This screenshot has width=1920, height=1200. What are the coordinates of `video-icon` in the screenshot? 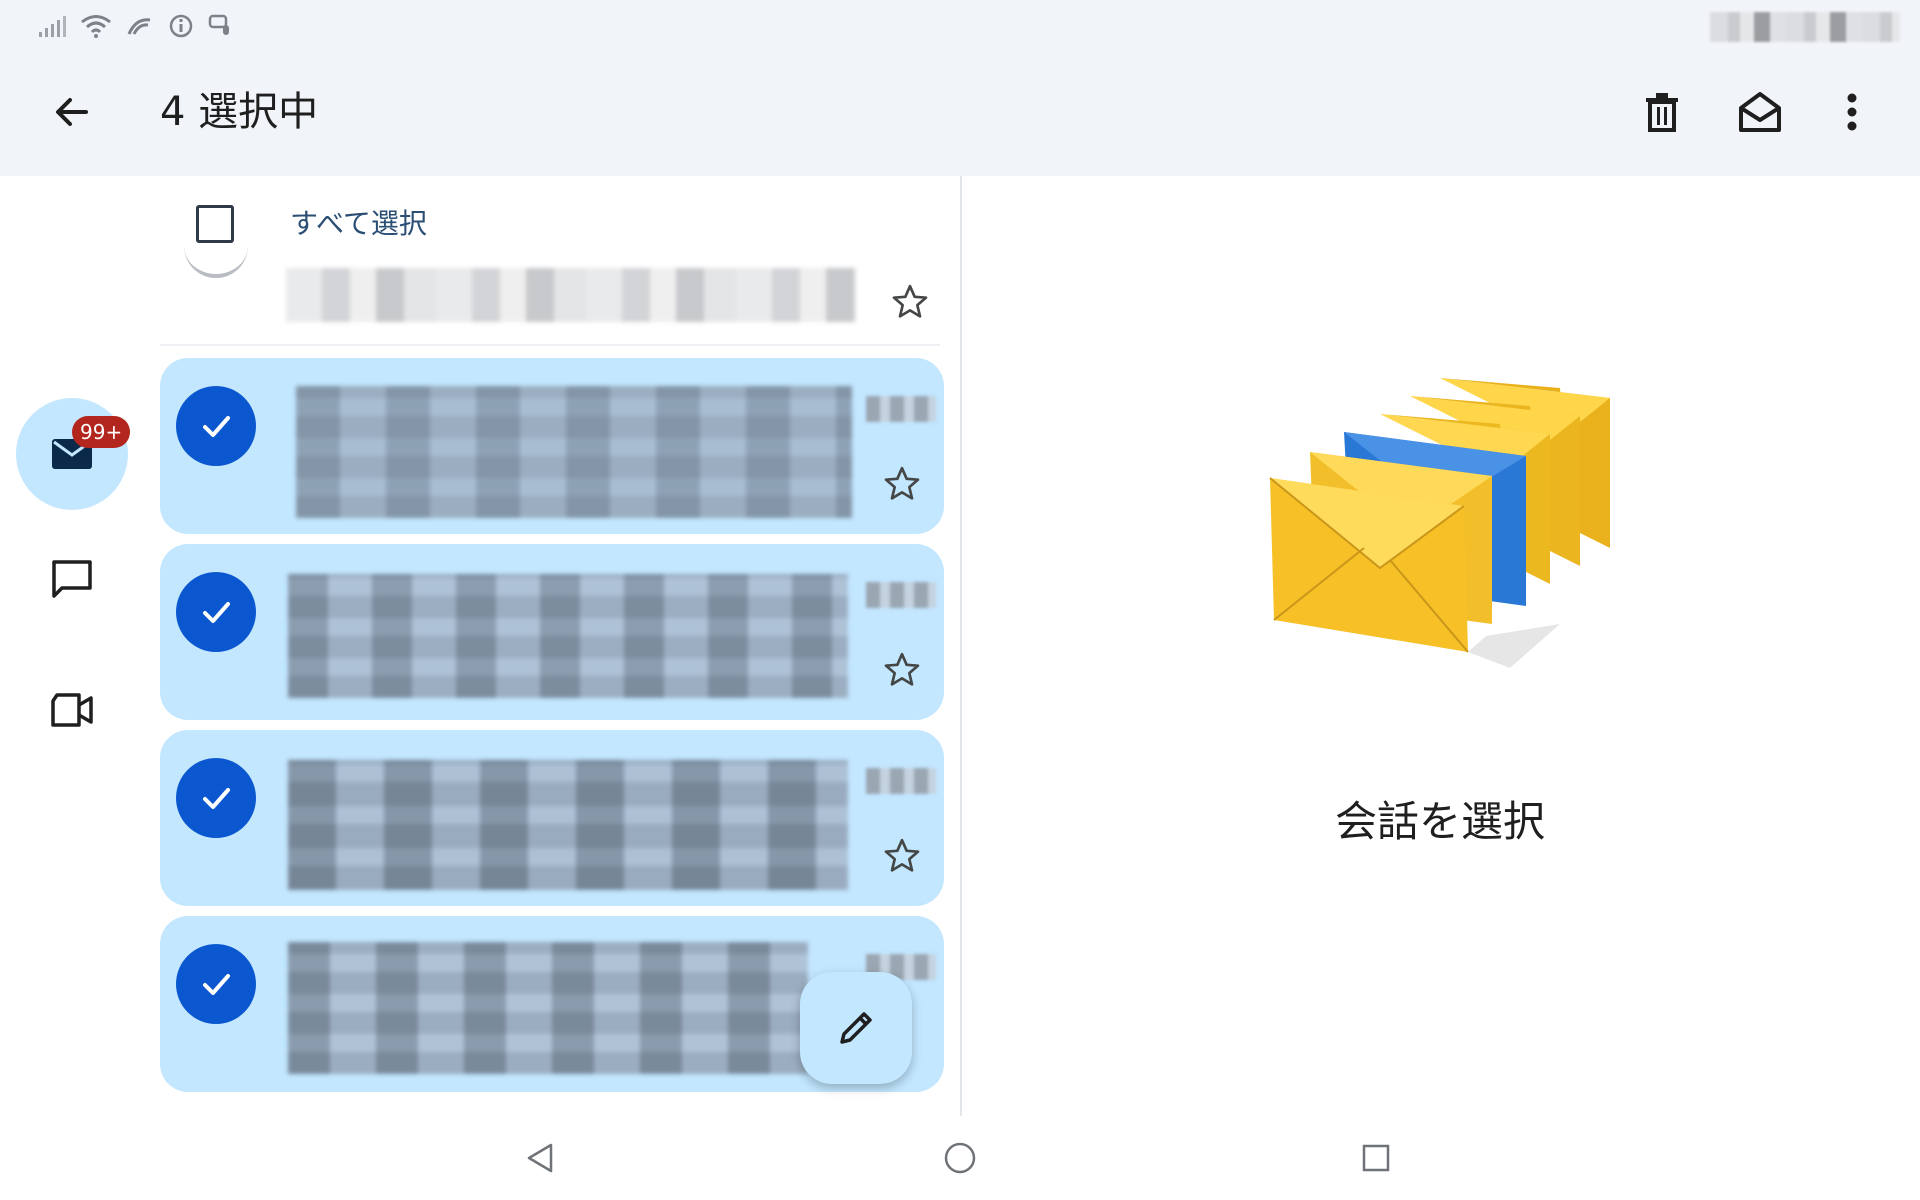 It's located at (72, 710).